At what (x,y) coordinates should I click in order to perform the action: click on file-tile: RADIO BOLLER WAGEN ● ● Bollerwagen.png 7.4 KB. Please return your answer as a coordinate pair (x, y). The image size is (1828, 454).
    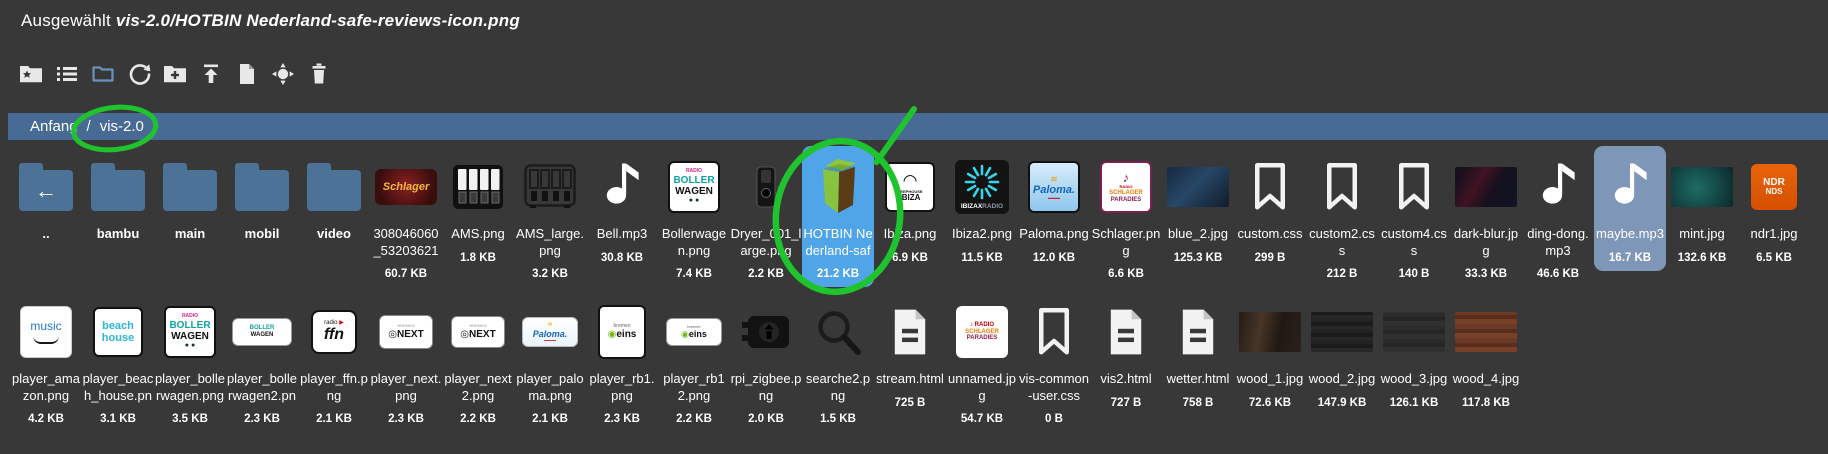
    Looking at the image, I should click on (694, 216).